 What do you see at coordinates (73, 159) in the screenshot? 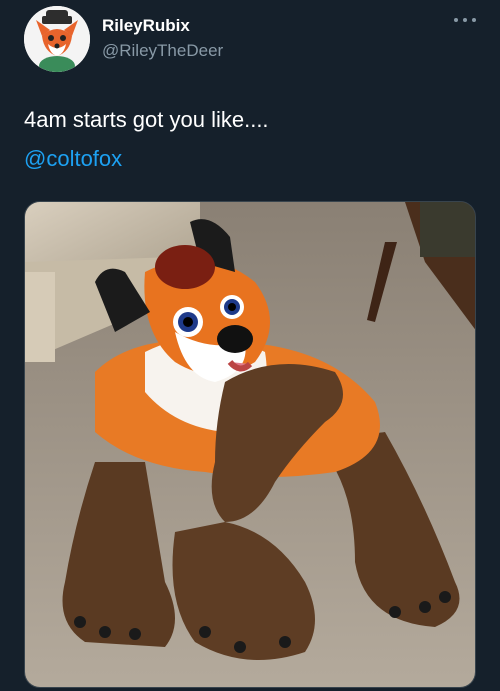
I see `mention-link: @coltofox` at bounding box center [73, 159].